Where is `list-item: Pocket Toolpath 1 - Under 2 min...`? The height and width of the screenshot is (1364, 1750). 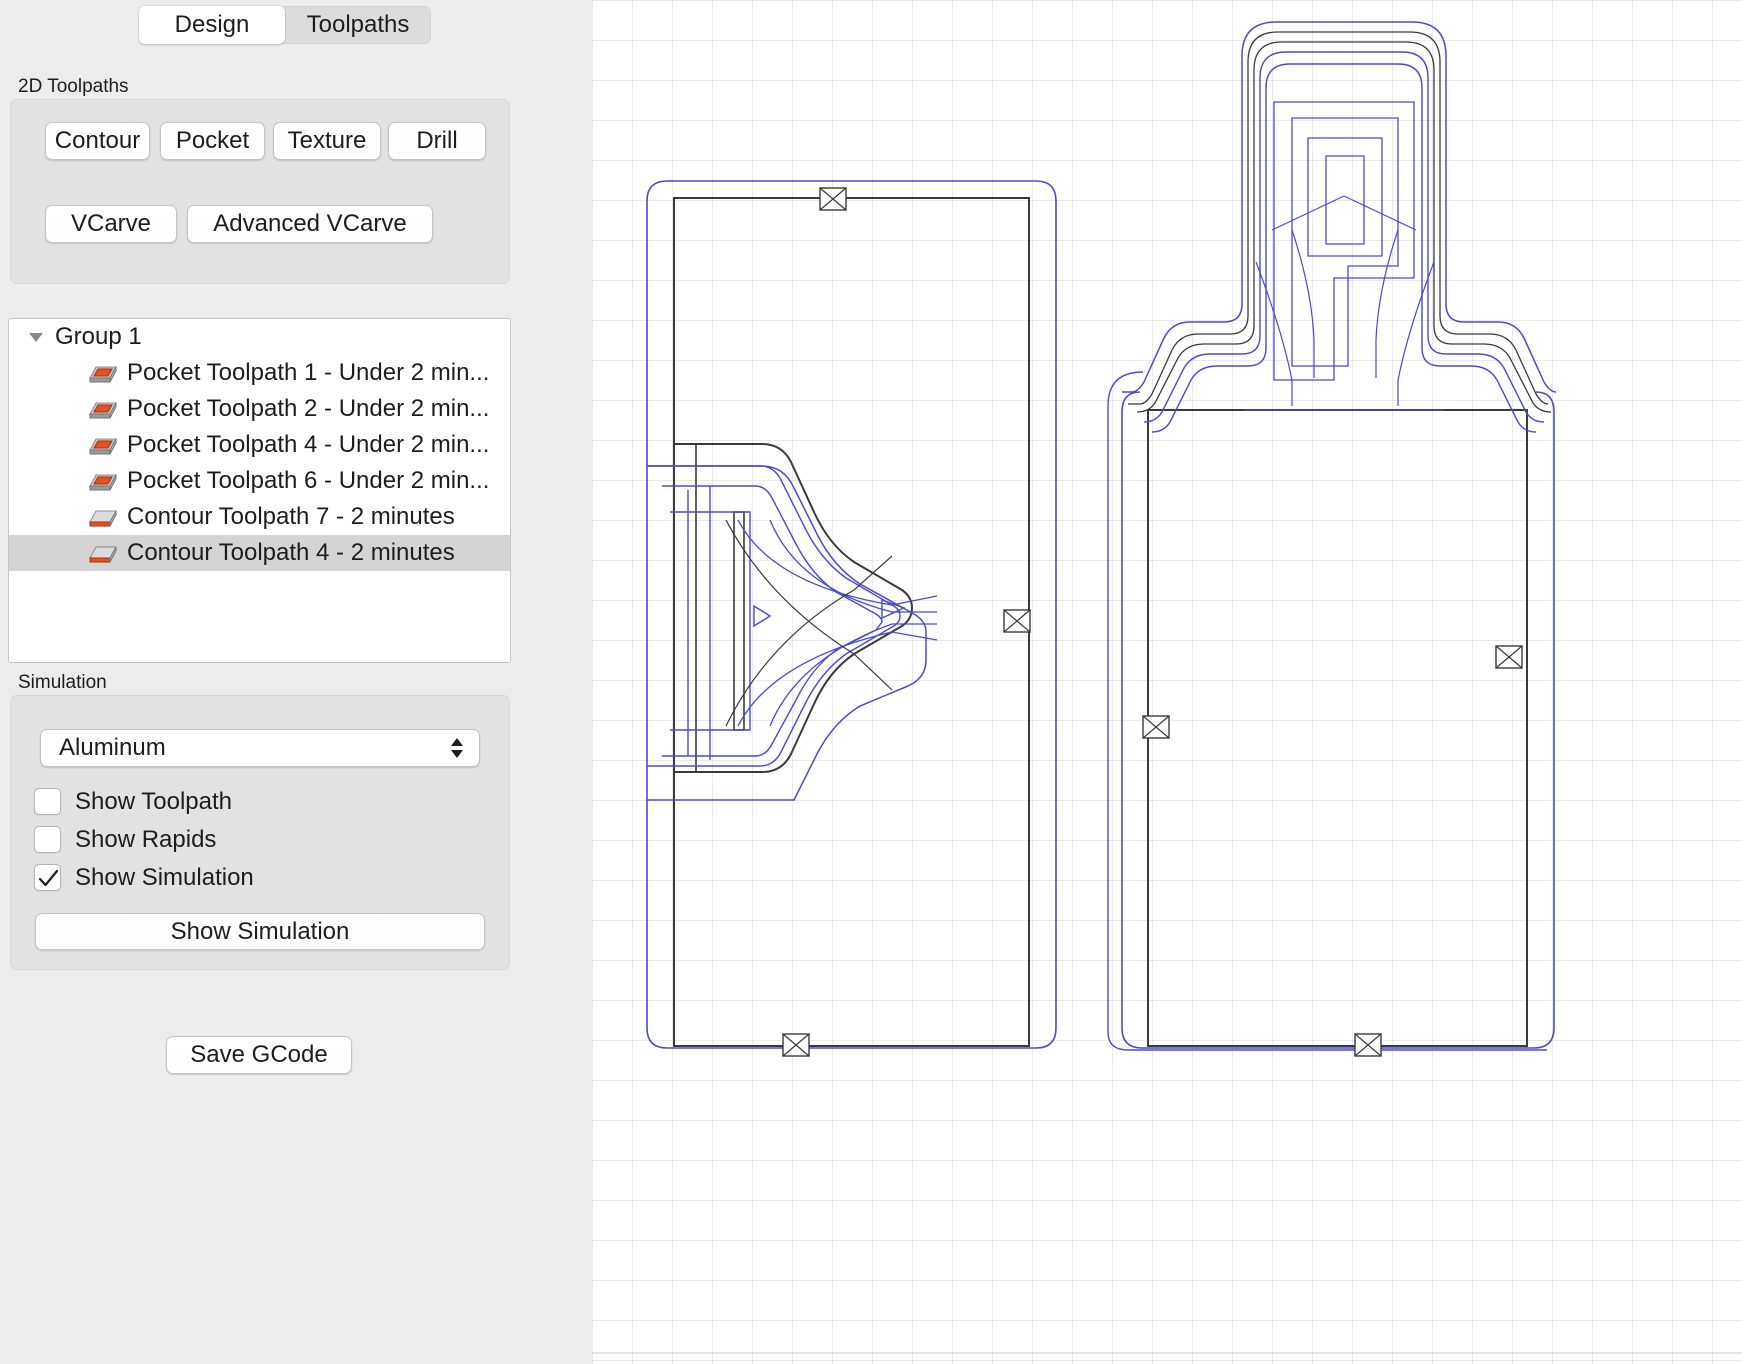
list-item: Pocket Toolpath 1 - Under 2 min... is located at coordinates (259, 373).